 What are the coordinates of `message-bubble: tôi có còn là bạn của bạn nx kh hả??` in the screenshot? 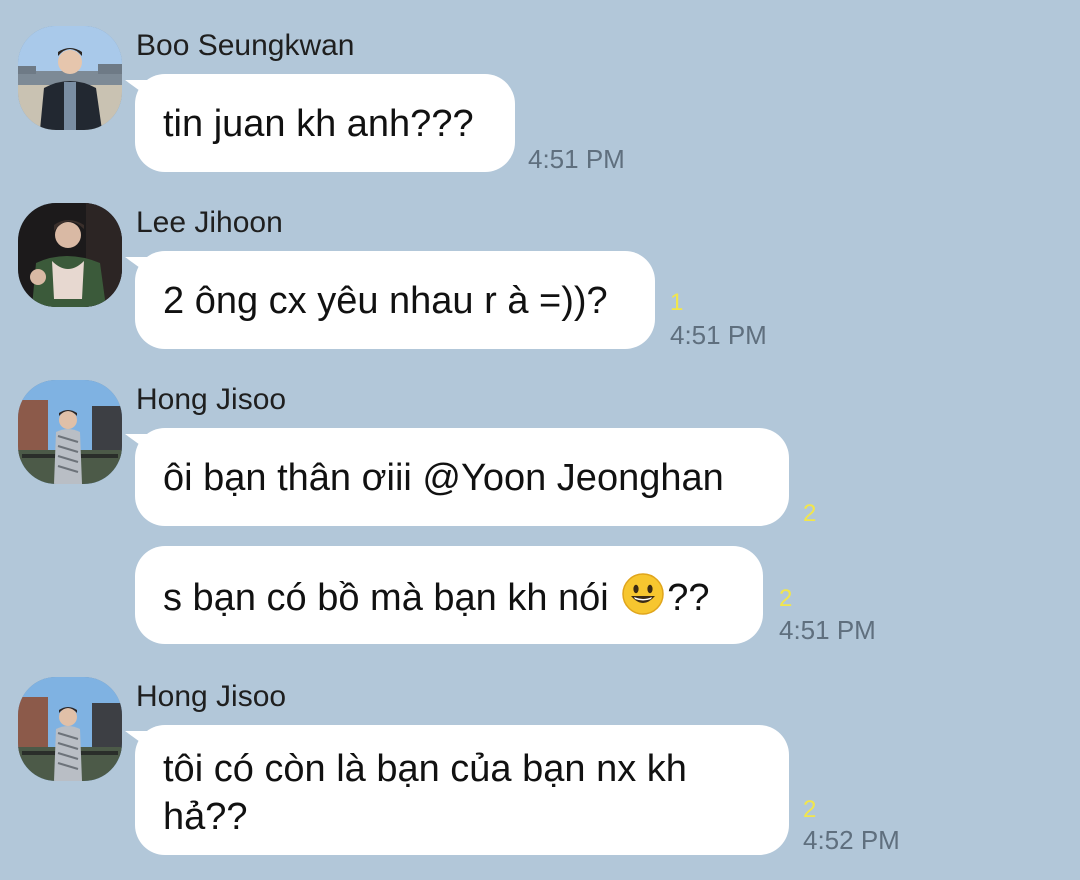 It's located at (457, 790).